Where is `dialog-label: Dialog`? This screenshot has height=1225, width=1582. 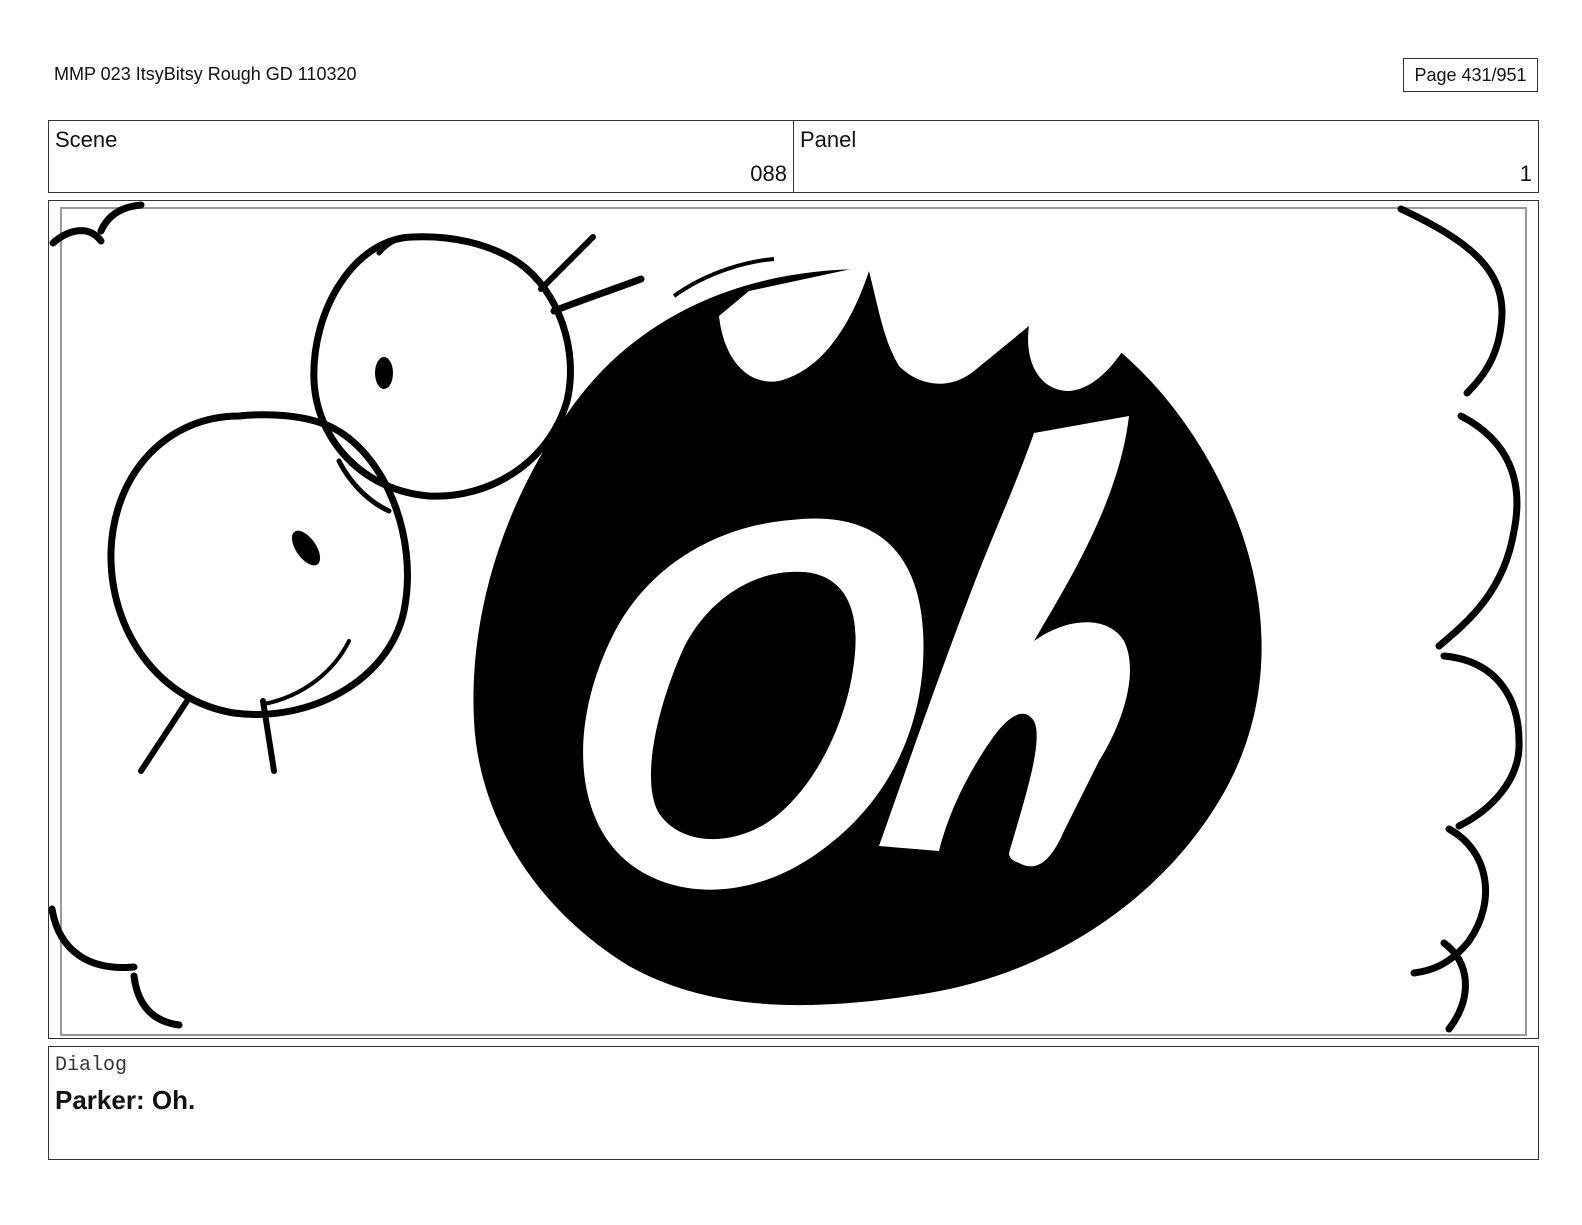
dialog-label: Dialog is located at coordinates (91, 1065).